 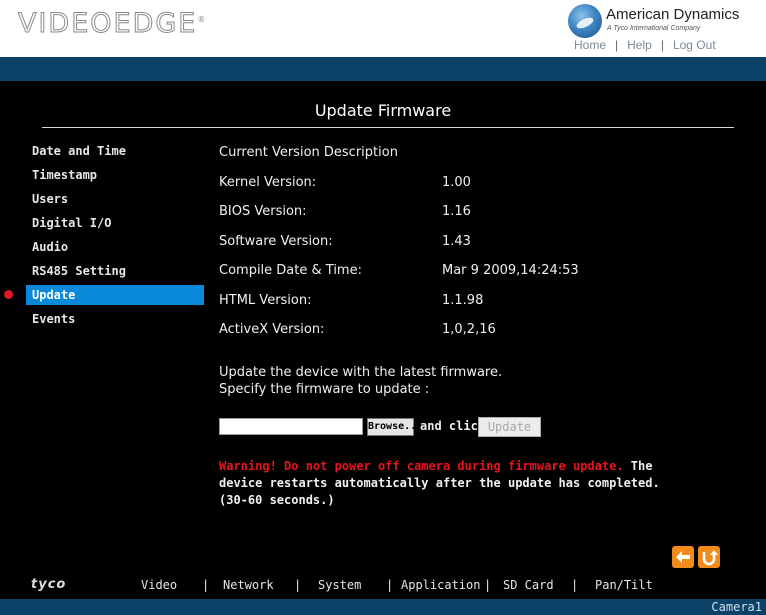 What do you see at coordinates (585, 21) in the screenshot?
I see `american-dynamics-globe-icon` at bounding box center [585, 21].